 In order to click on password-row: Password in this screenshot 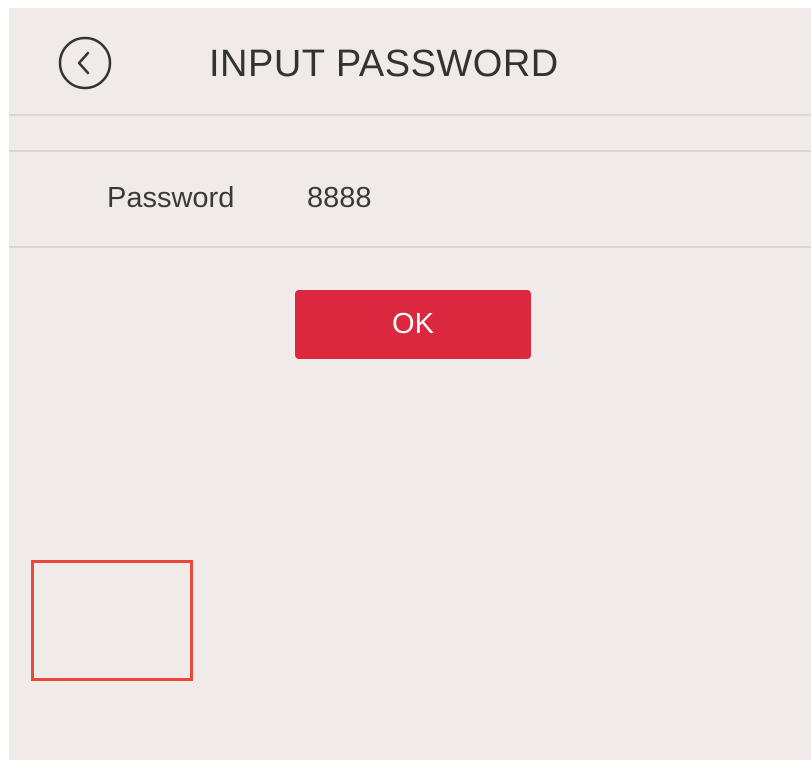, I will do `click(410, 199)`.